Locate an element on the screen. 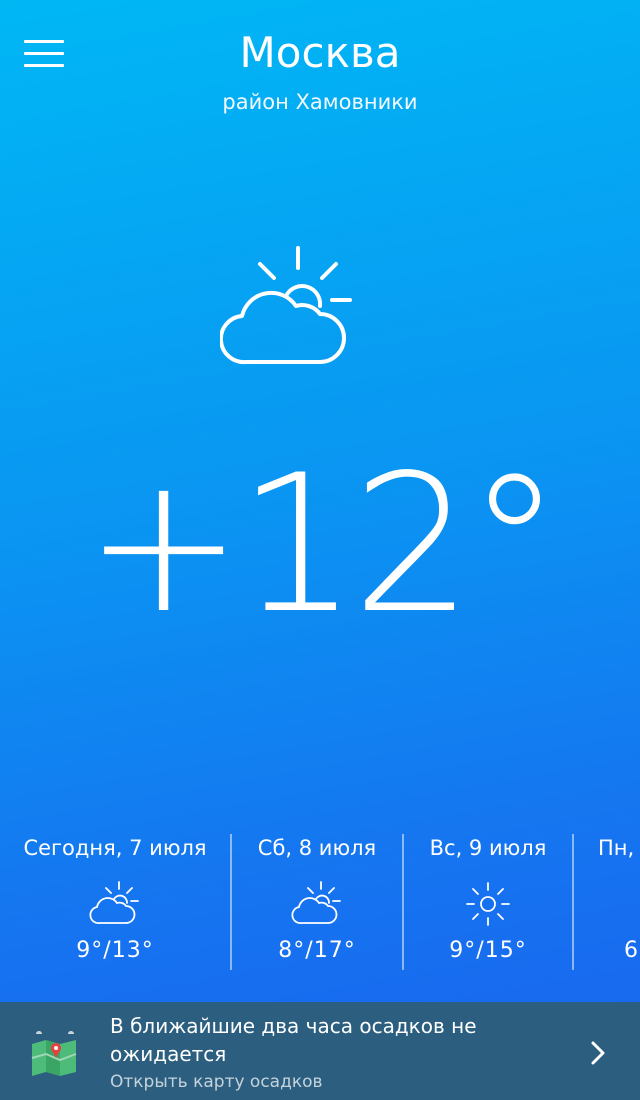 Image resolution: width=640 pixels, height=1100 pixels. forecast-day-label: Сегодня, 7 июля is located at coordinates (115, 848).